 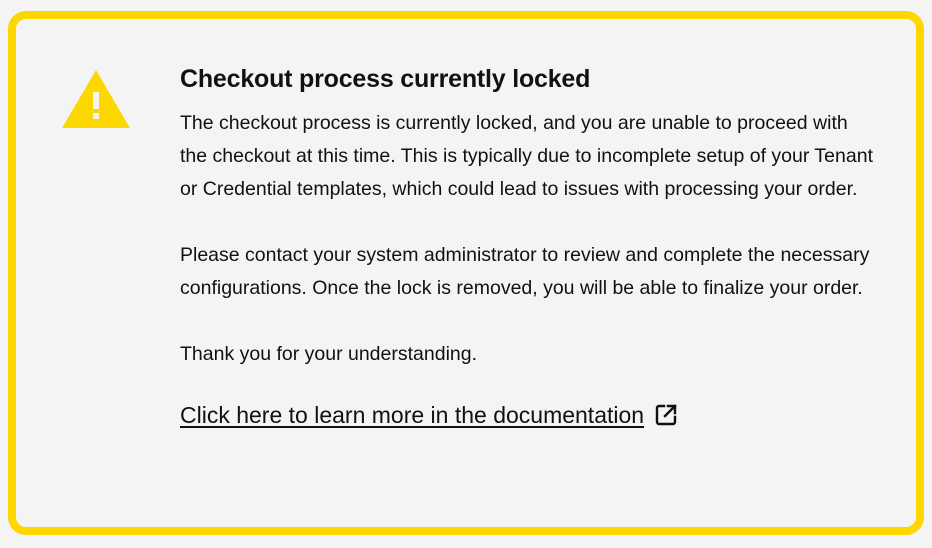 I want to click on warning-triangle-icon, so click(x=96, y=99).